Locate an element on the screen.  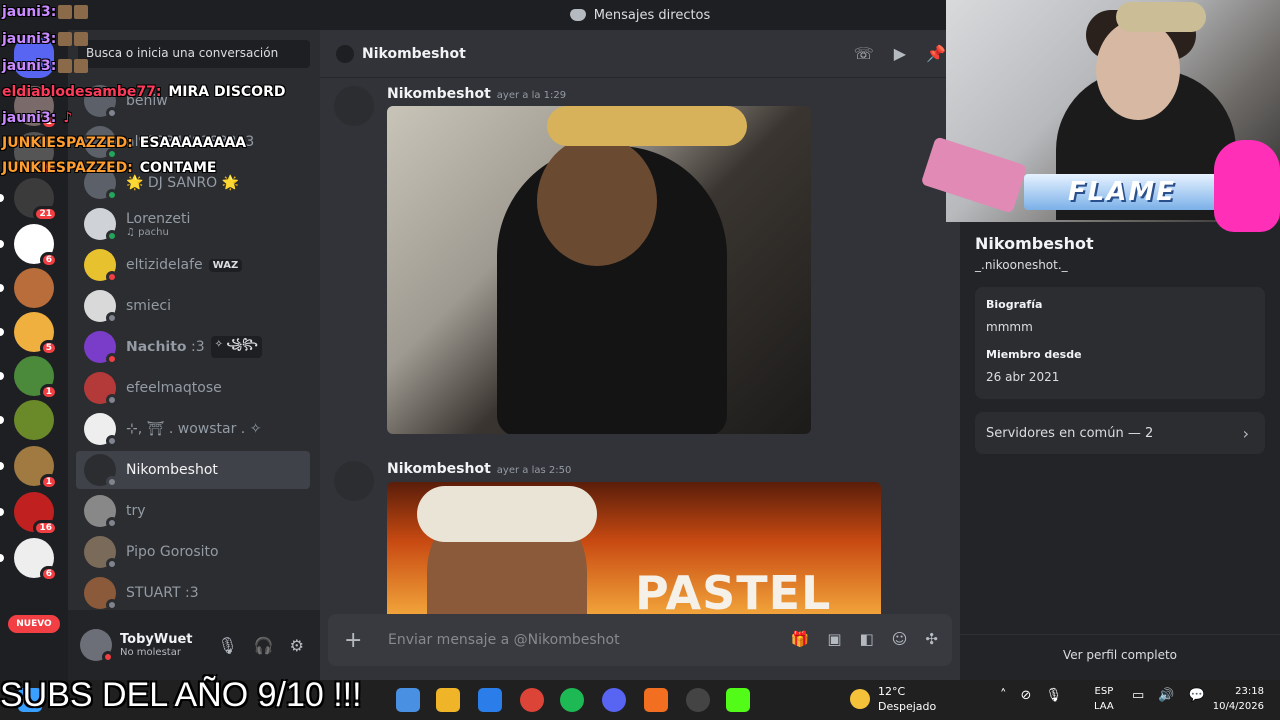
chat-user: JUNKIESPAZZED: is located at coordinates (67, 143).